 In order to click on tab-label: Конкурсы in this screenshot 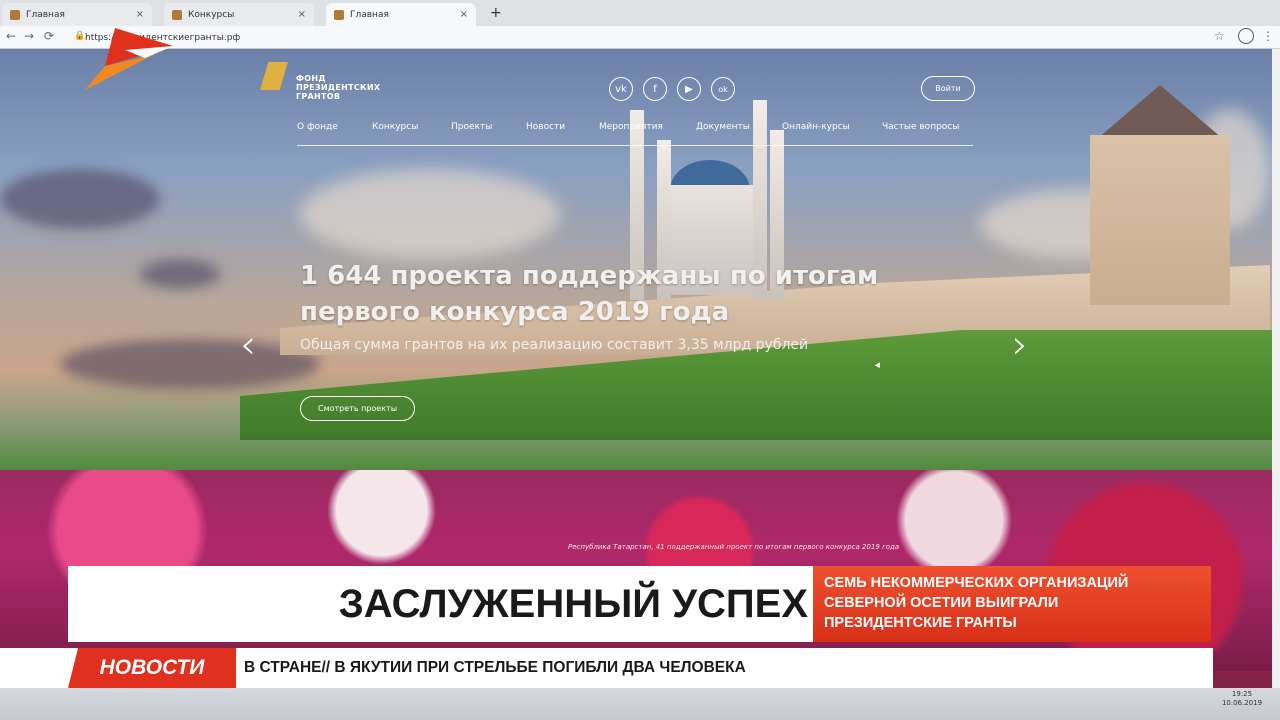, I will do `click(211, 14)`.